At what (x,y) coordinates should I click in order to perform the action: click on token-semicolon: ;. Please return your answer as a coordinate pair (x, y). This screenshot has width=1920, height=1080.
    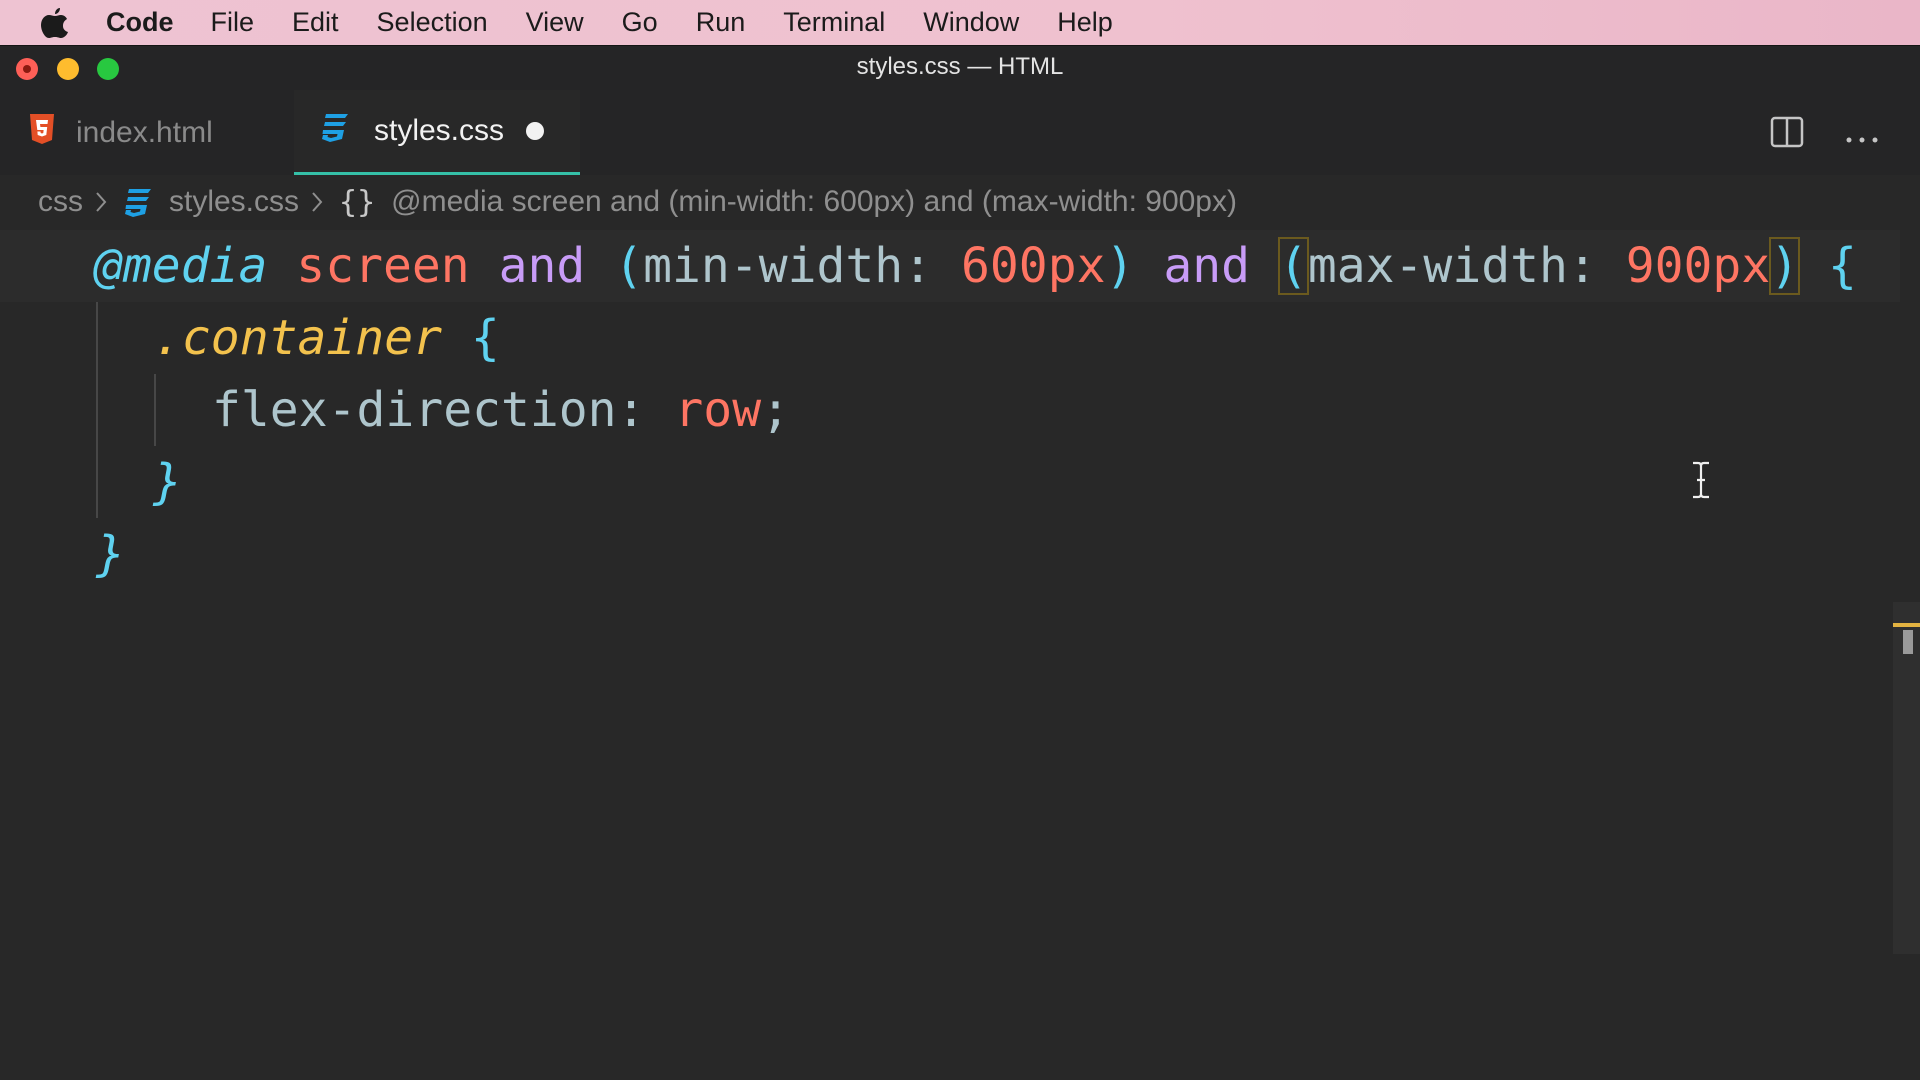
    Looking at the image, I should click on (775, 410).